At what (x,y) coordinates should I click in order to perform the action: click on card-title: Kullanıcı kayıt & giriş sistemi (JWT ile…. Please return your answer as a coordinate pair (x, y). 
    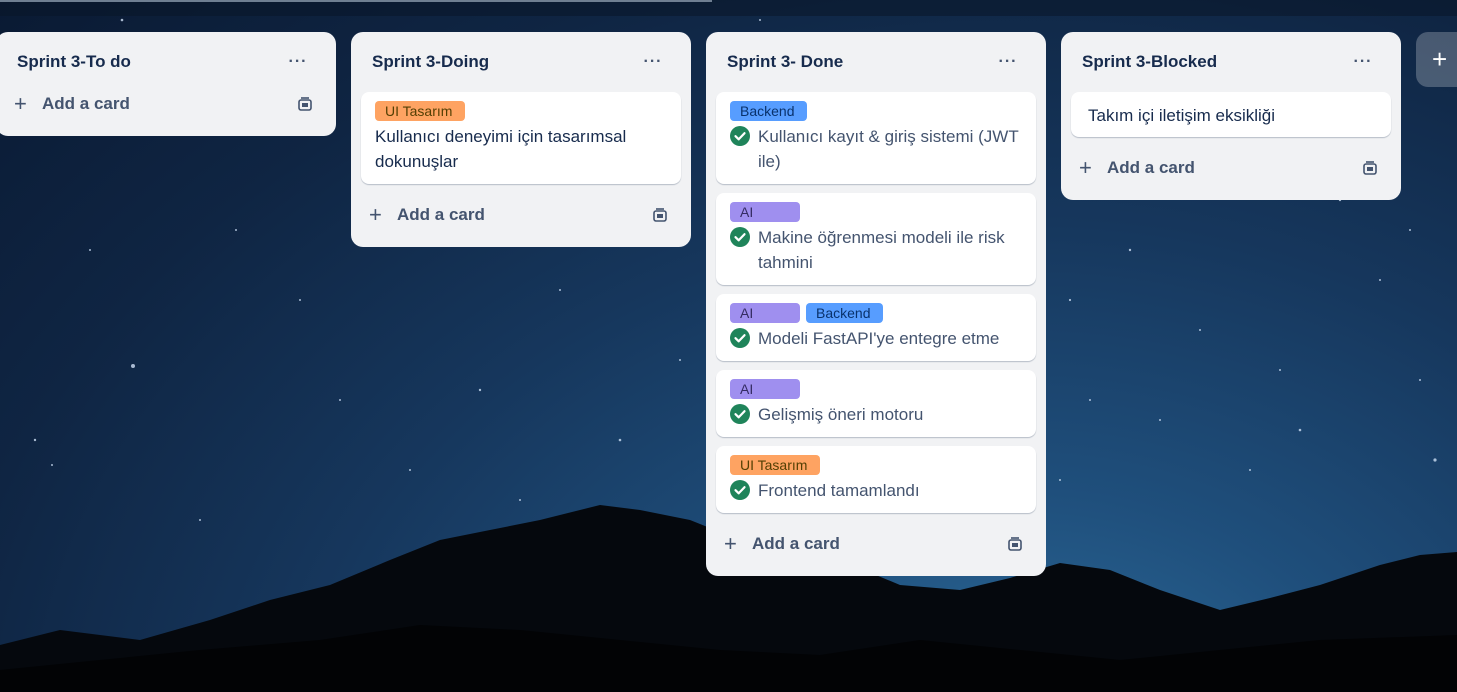
    Looking at the image, I should click on (888, 149).